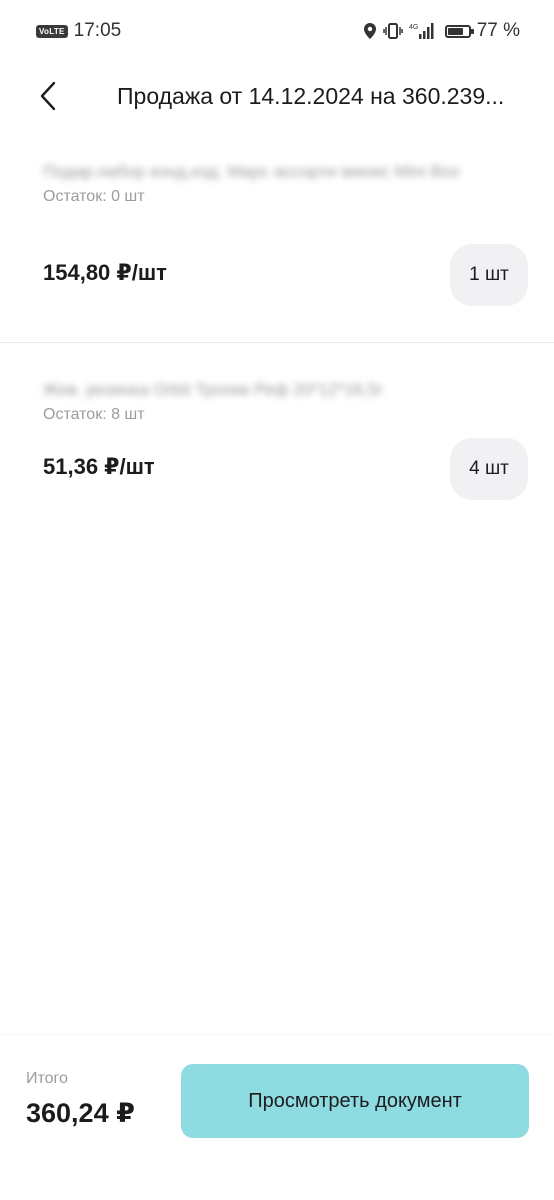 This screenshot has width=554, height=1200. Describe the element at coordinates (413, 27) in the screenshot. I see `network-type-label: 4G` at that location.